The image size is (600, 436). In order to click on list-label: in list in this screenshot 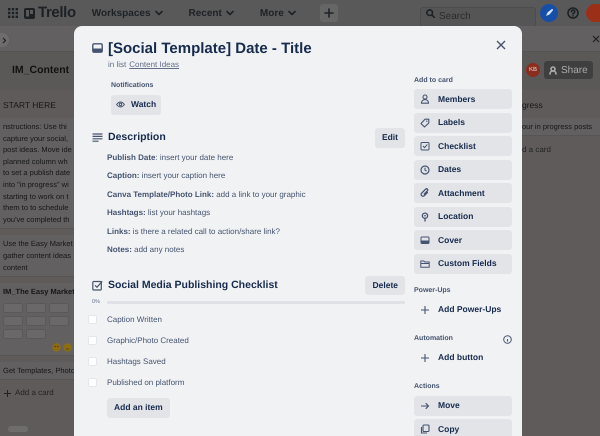, I will do `click(117, 65)`.